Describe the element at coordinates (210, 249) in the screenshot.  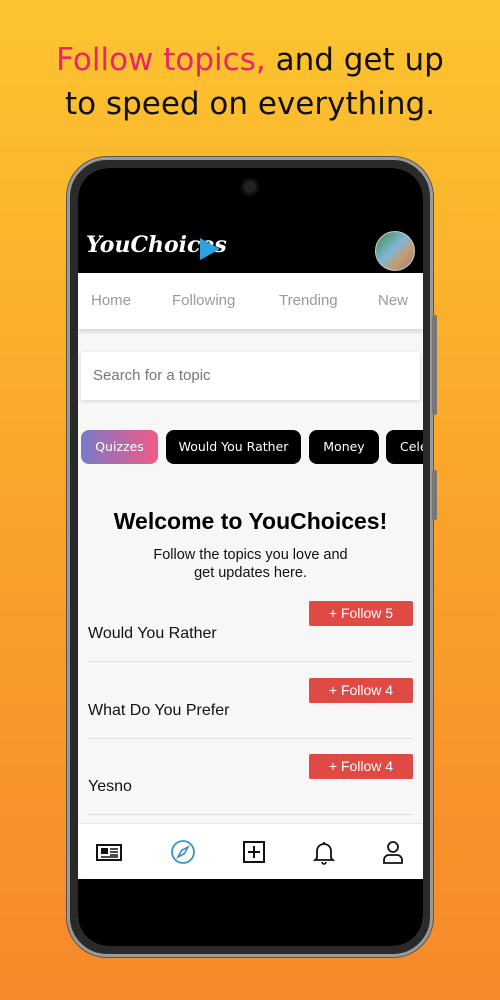
I see `logo-arrow-icon` at that location.